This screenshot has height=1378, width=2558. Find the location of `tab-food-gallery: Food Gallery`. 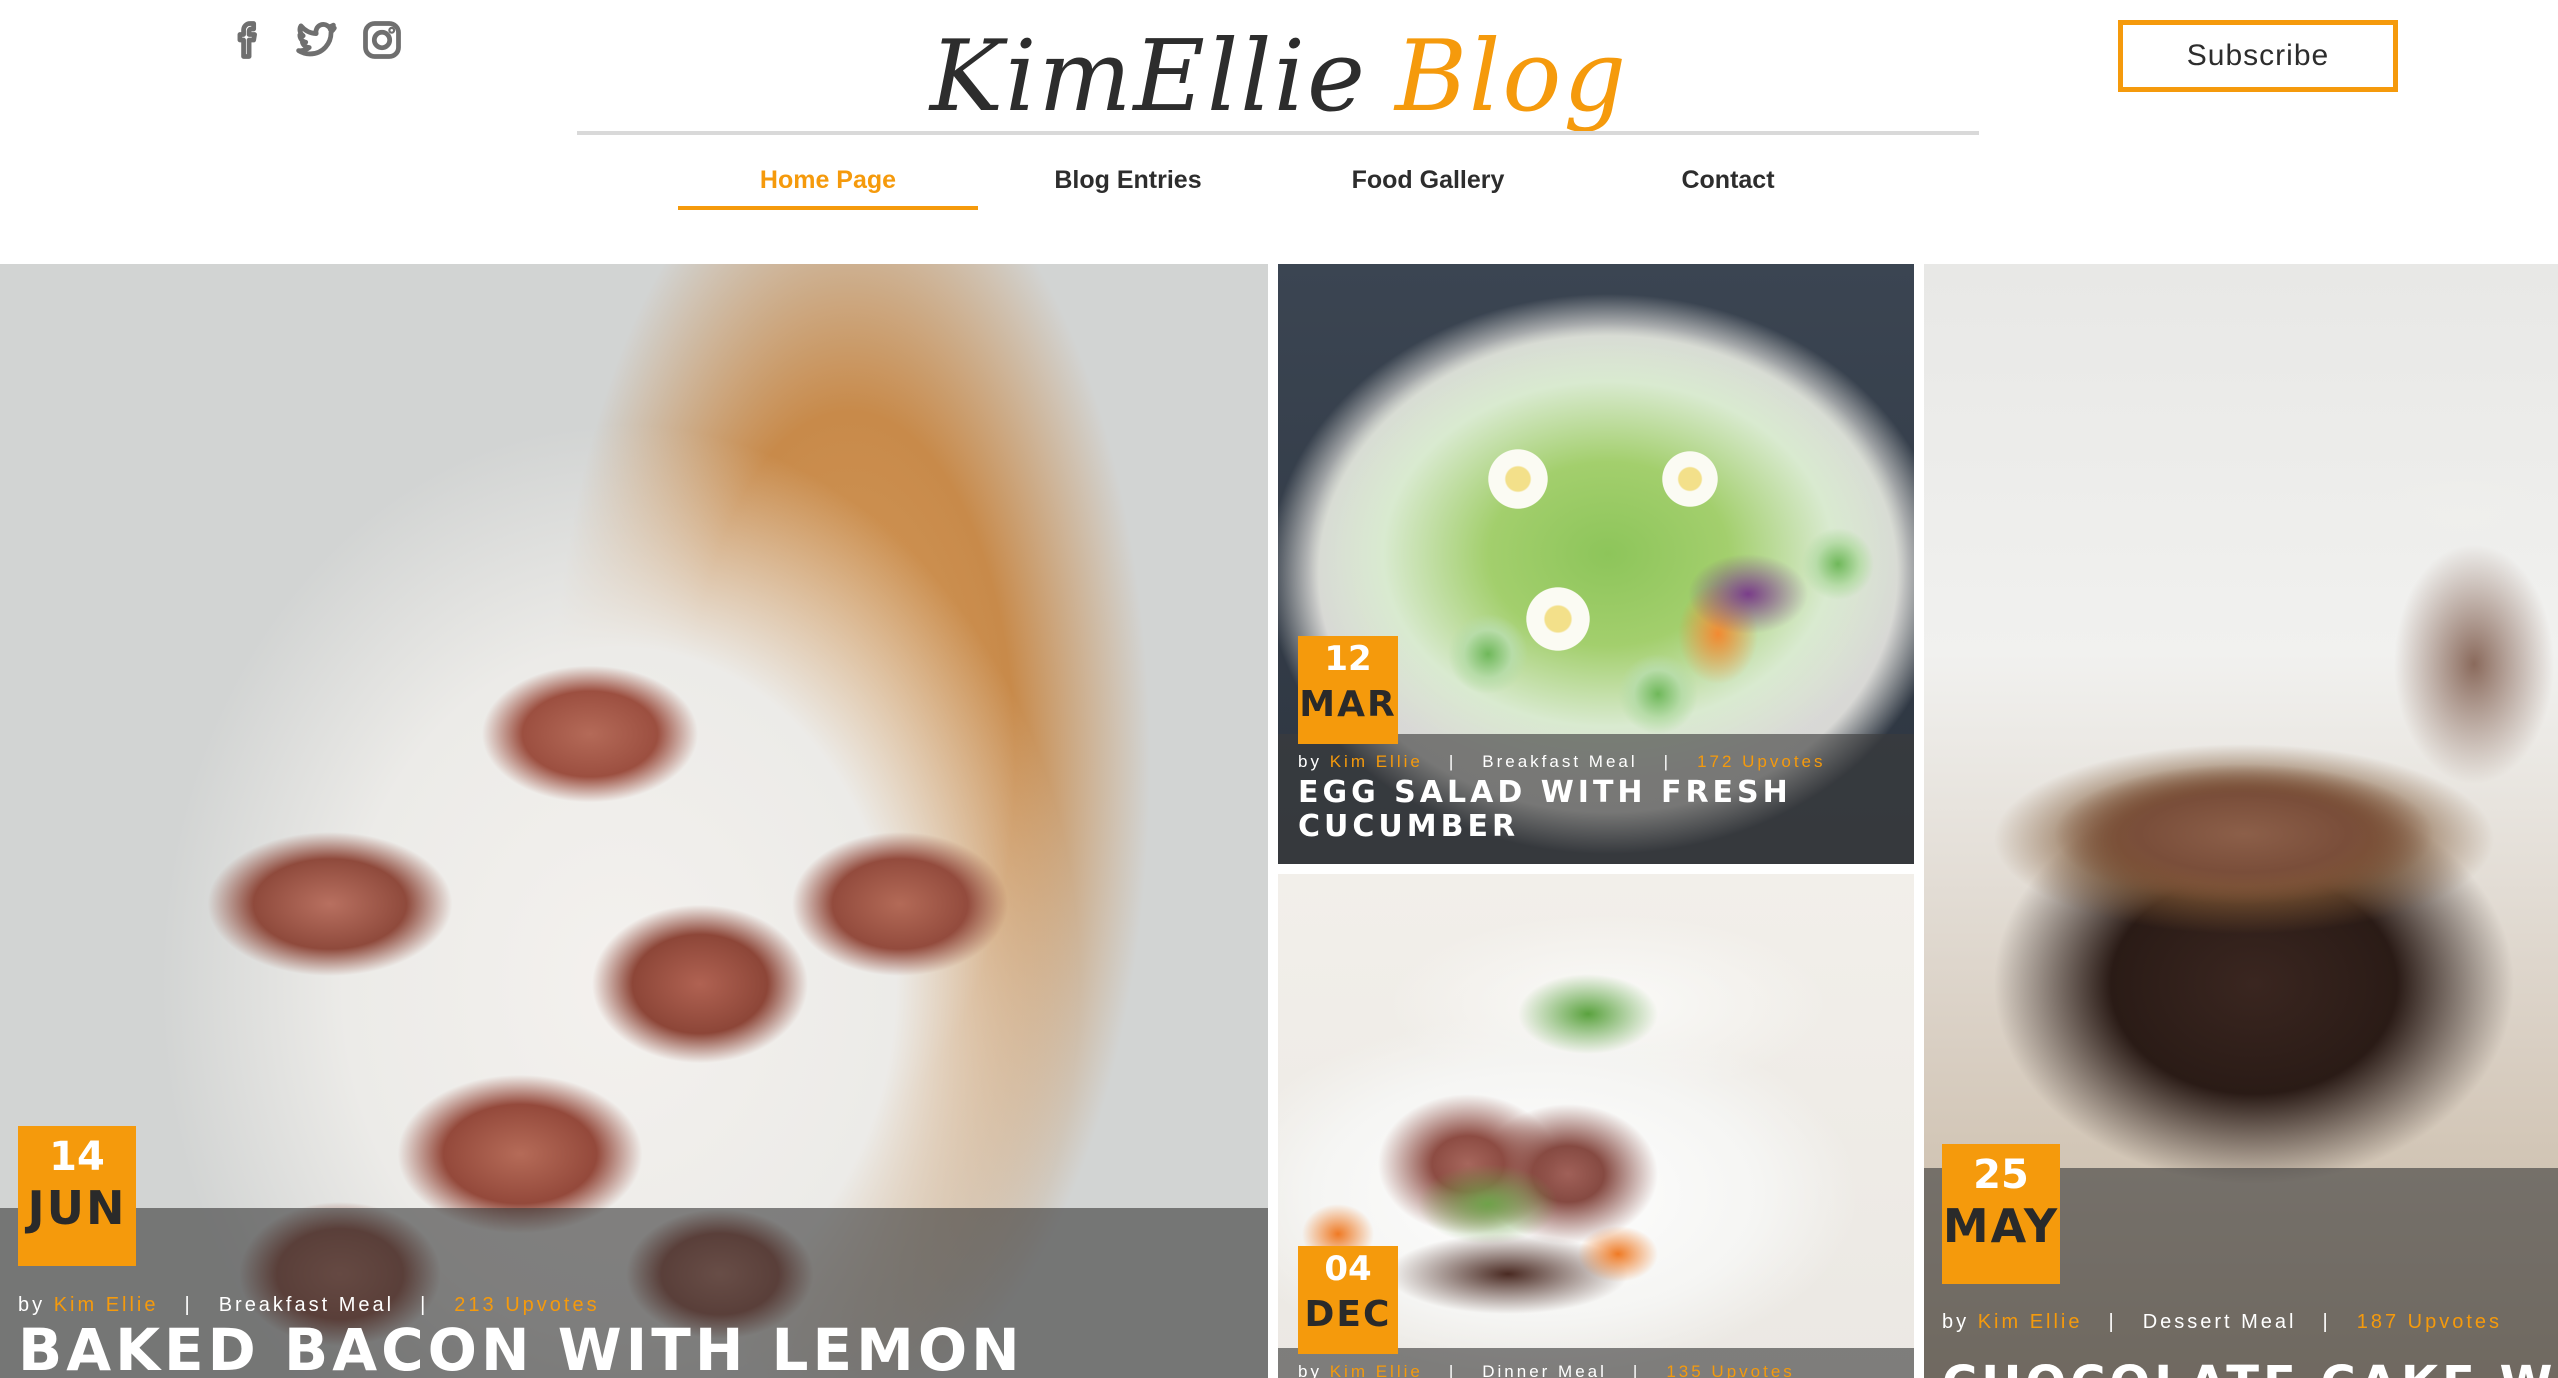

tab-food-gallery: Food Gallery is located at coordinates (1428, 184).